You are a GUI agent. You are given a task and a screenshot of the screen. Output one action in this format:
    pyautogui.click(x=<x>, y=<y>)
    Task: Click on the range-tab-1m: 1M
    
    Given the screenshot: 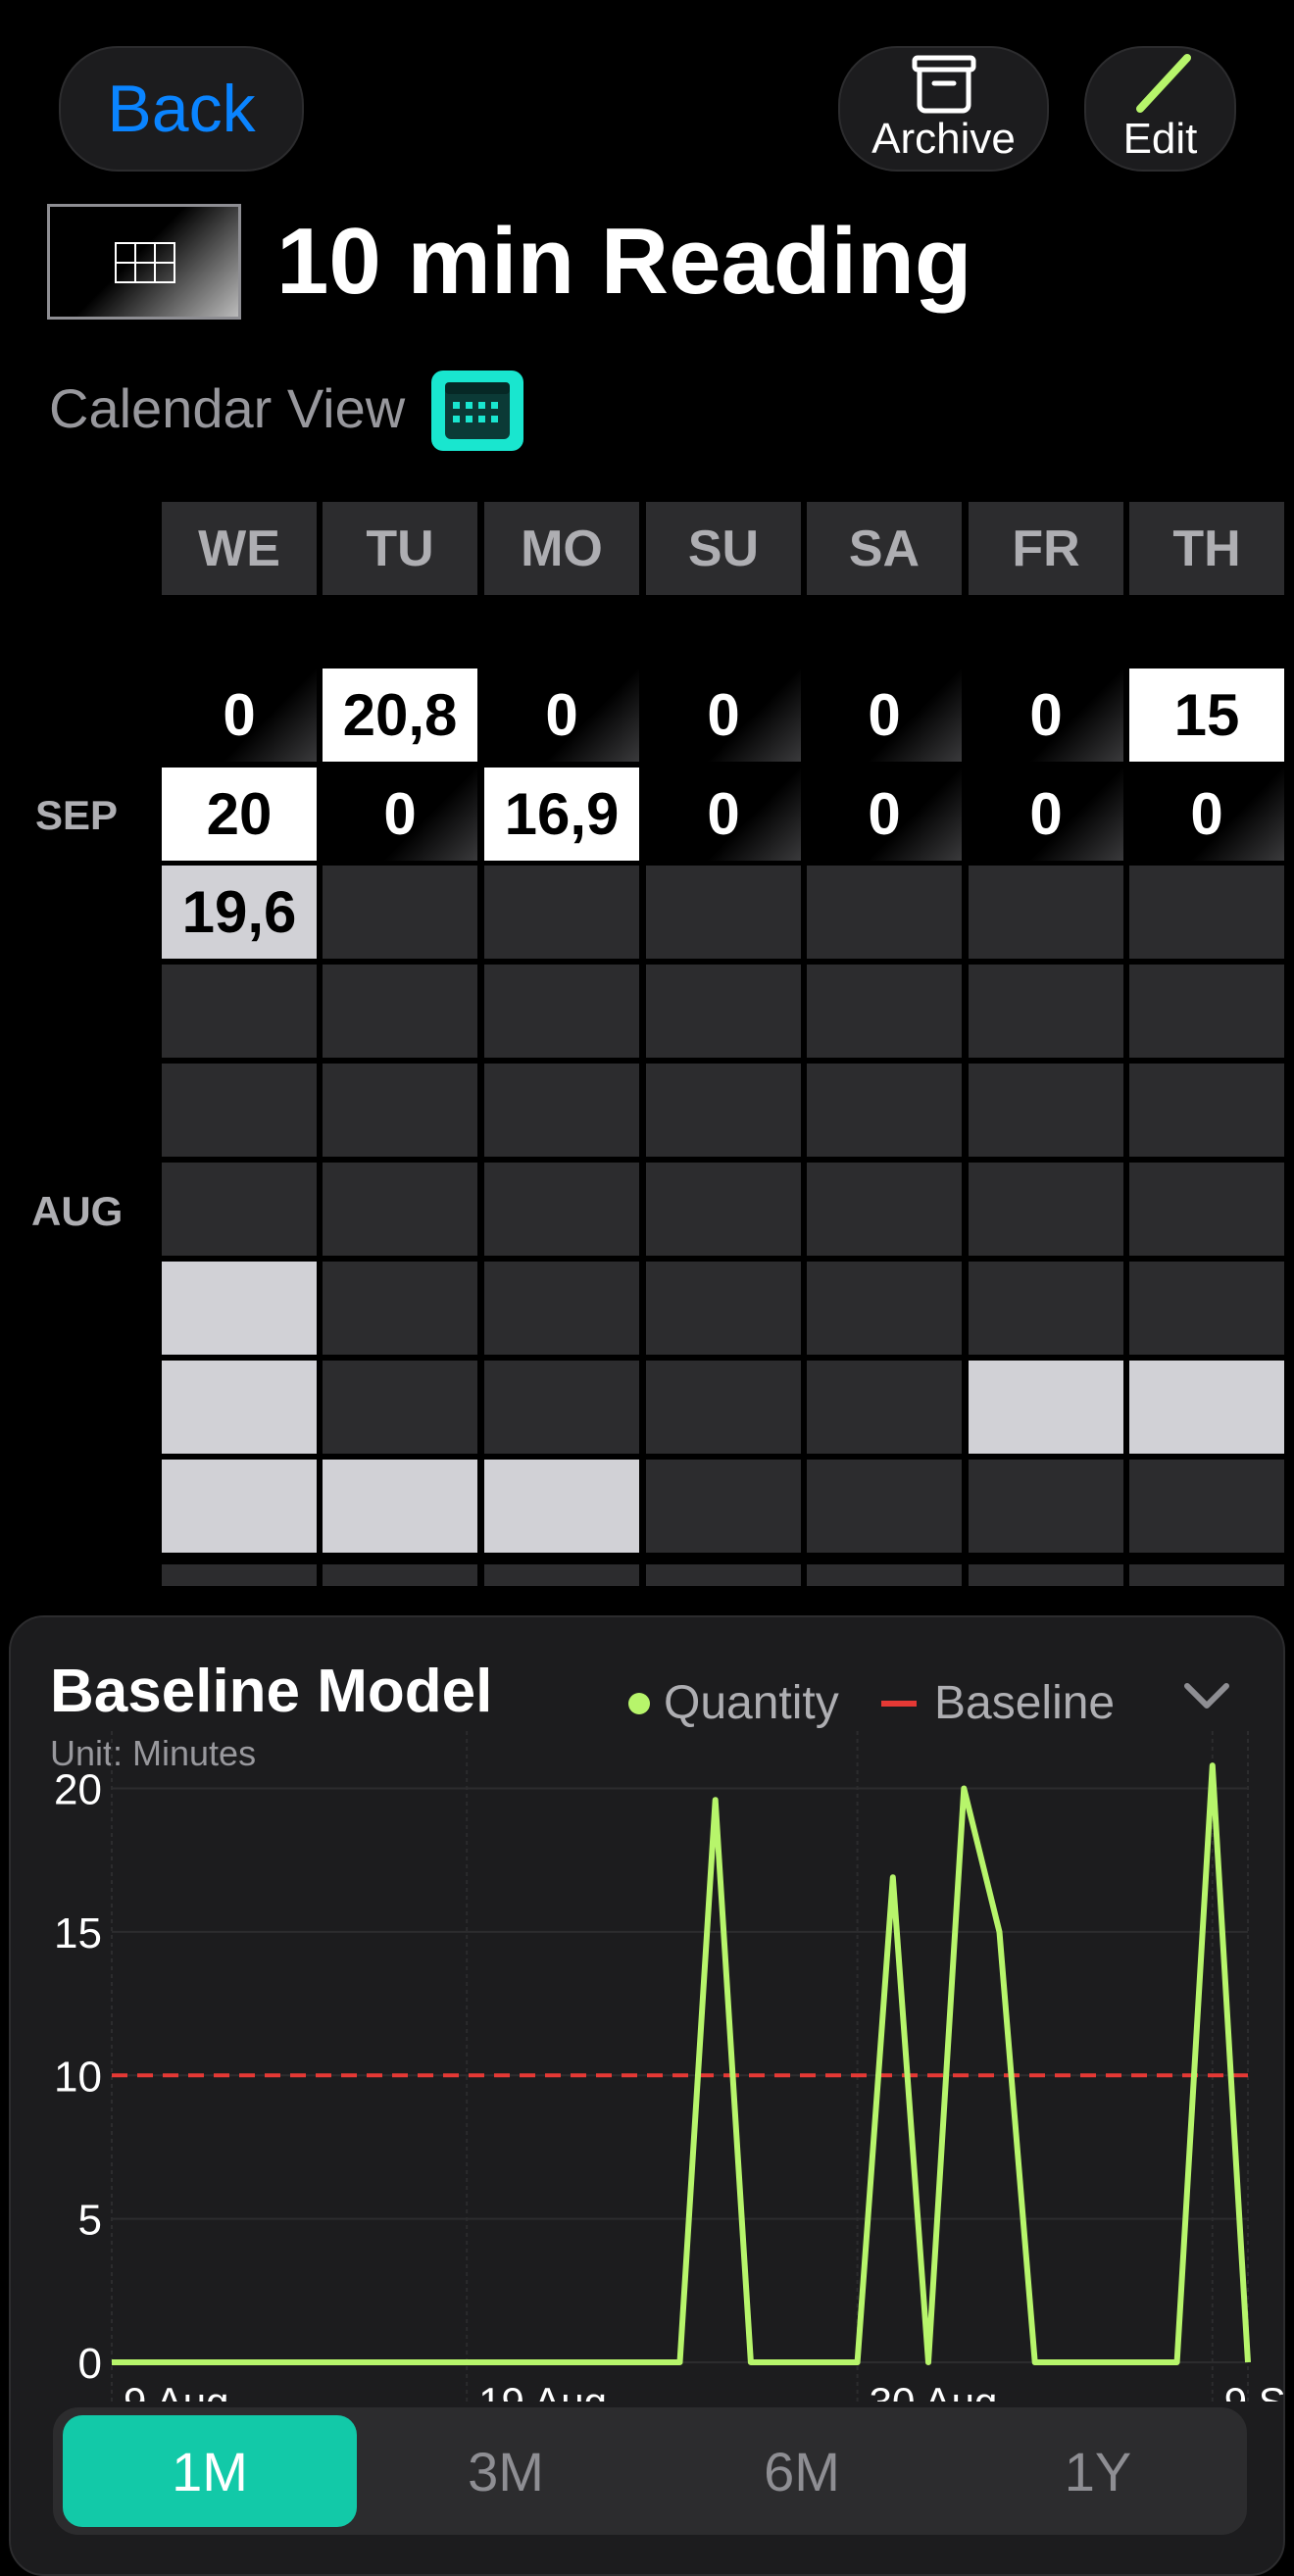 What is the action you would take?
    pyautogui.click(x=210, y=2471)
    